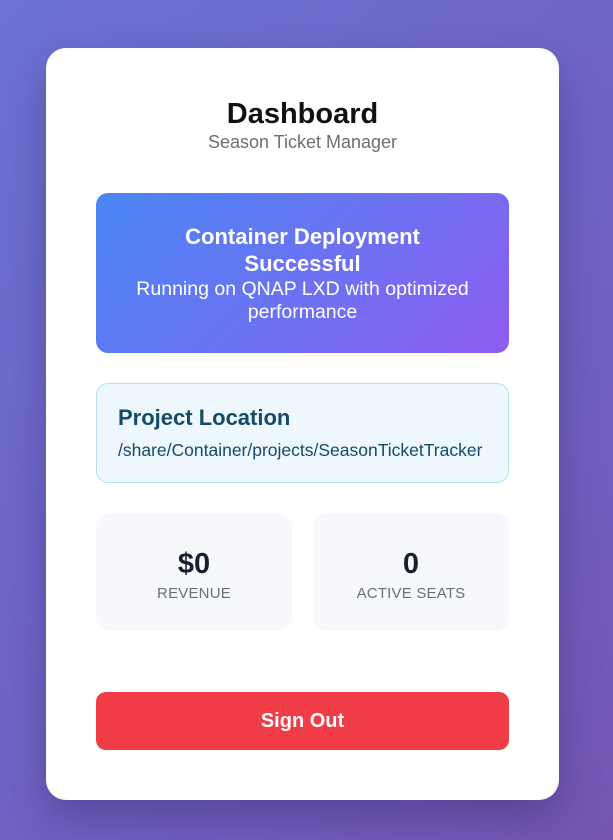 The width and height of the screenshot is (613, 840). I want to click on revenue-stat-card: $0 REVENUE, so click(194, 572).